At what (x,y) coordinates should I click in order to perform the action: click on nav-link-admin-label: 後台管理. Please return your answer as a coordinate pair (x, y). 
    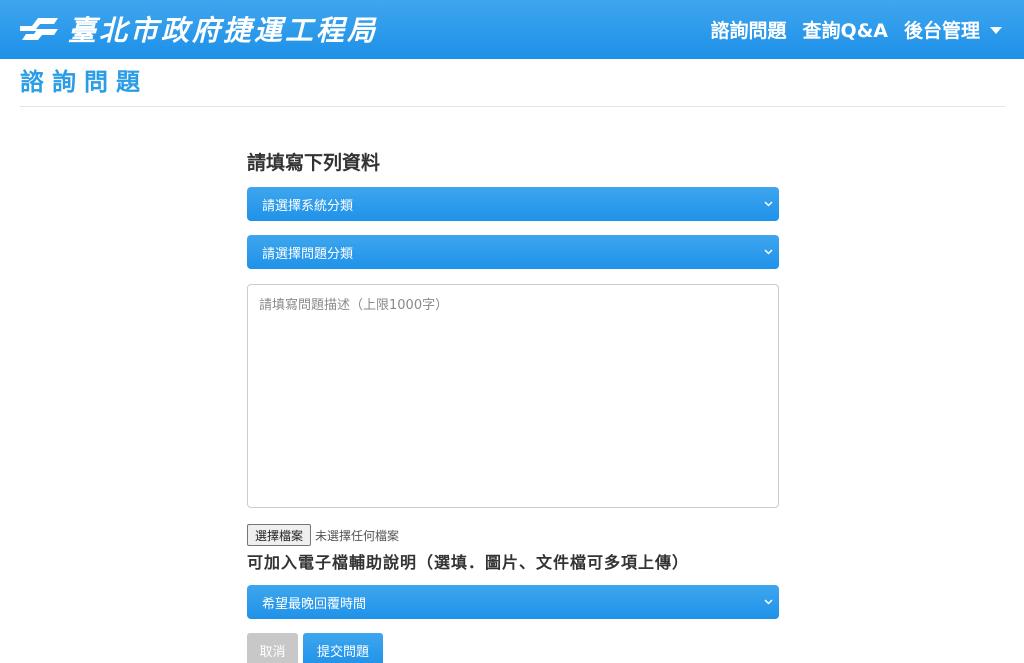
    Looking at the image, I should click on (941, 31).